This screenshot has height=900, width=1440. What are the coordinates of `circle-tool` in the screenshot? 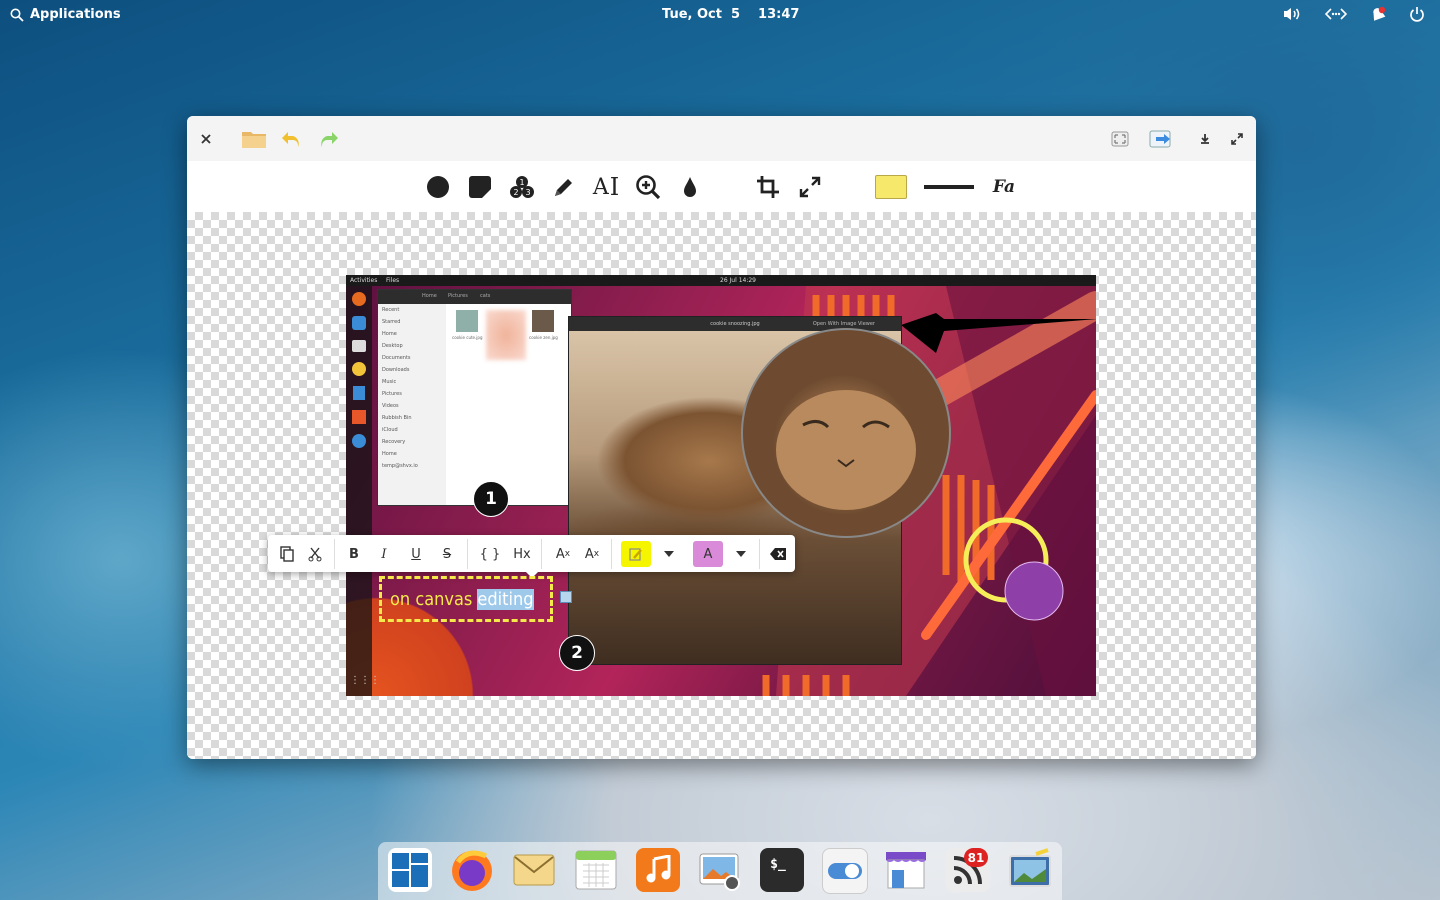 It's located at (438, 187).